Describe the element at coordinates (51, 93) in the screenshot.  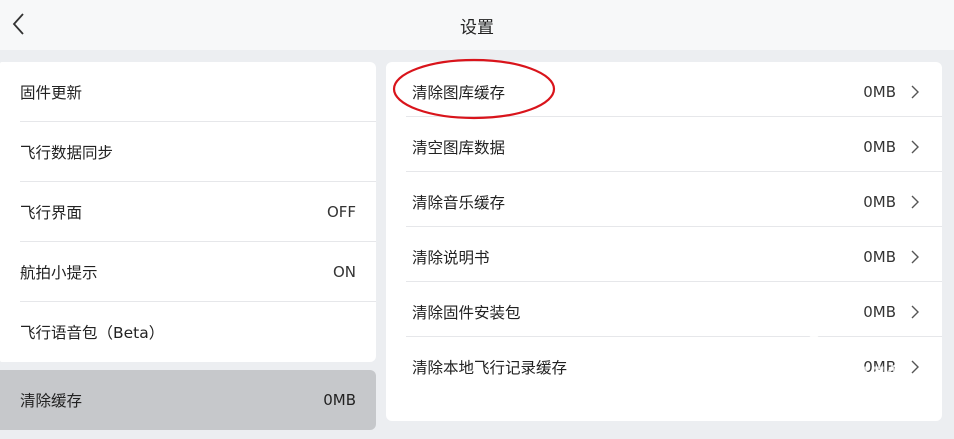
I see `menu-item-label: 固件更新` at that location.